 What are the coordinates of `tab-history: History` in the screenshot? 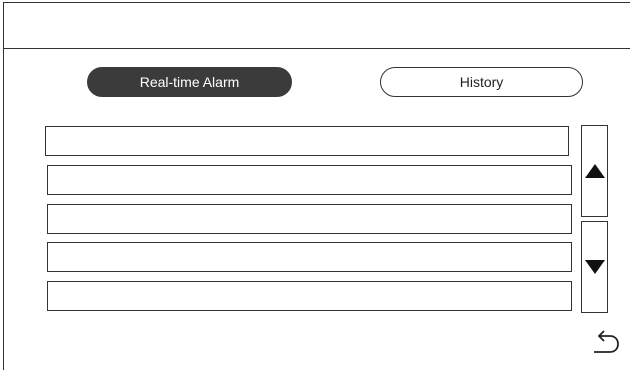 It's located at (481, 82).